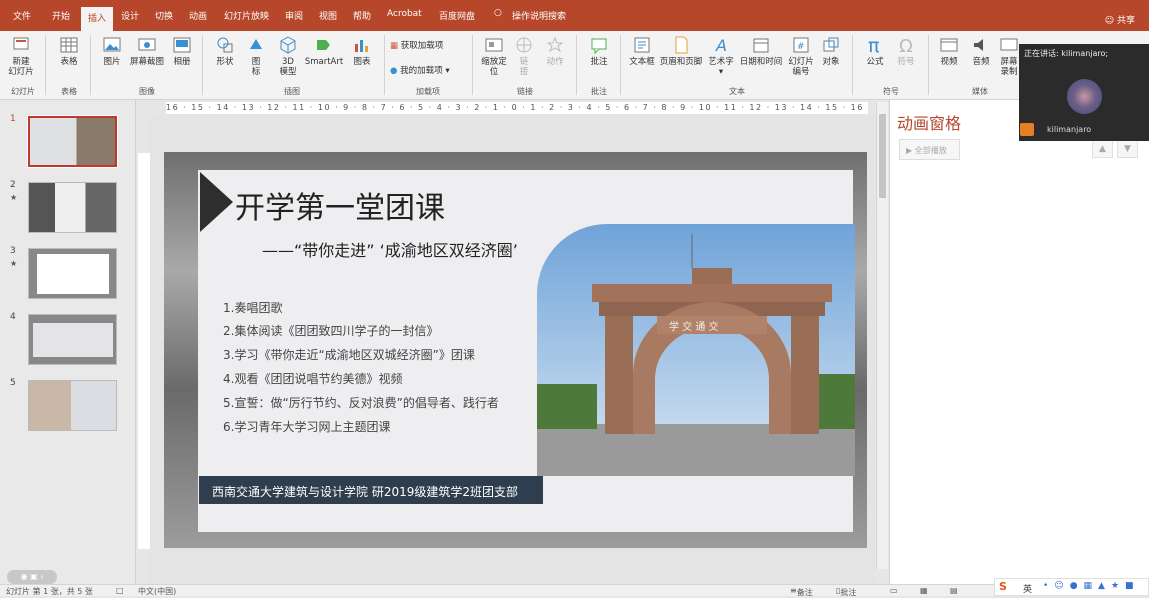 The image size is (1149, 598). I want to click on tab-slideshow: 幻灯片放映, so click(246, 15).